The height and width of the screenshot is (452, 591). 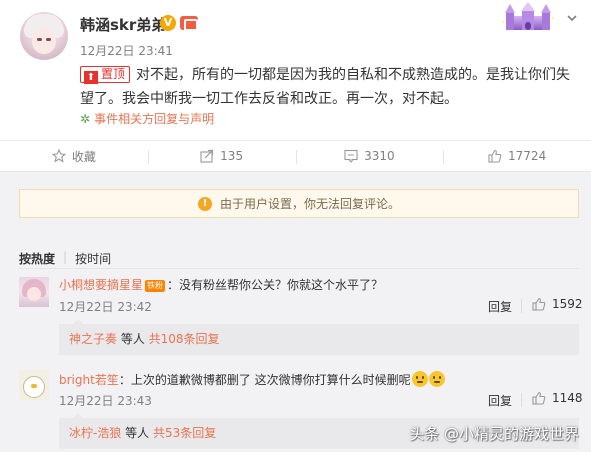 I want to click on subreply-count: 共108条回复, so click(x=184, y=339).